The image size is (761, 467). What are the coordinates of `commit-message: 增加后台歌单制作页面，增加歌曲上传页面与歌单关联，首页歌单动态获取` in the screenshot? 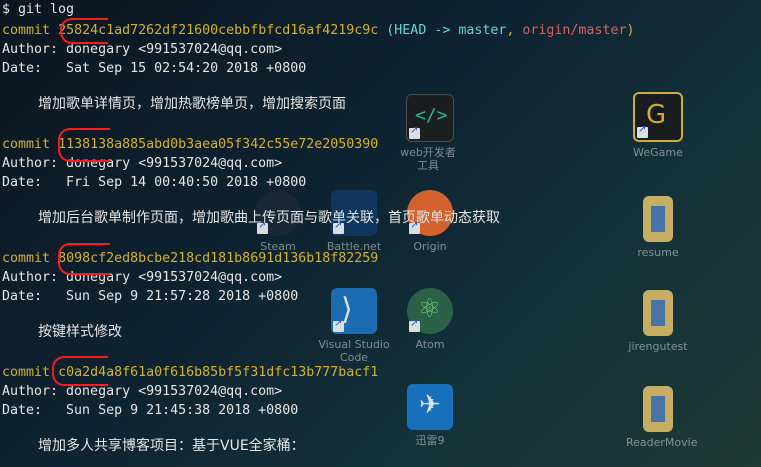 It's located at (269, 218).